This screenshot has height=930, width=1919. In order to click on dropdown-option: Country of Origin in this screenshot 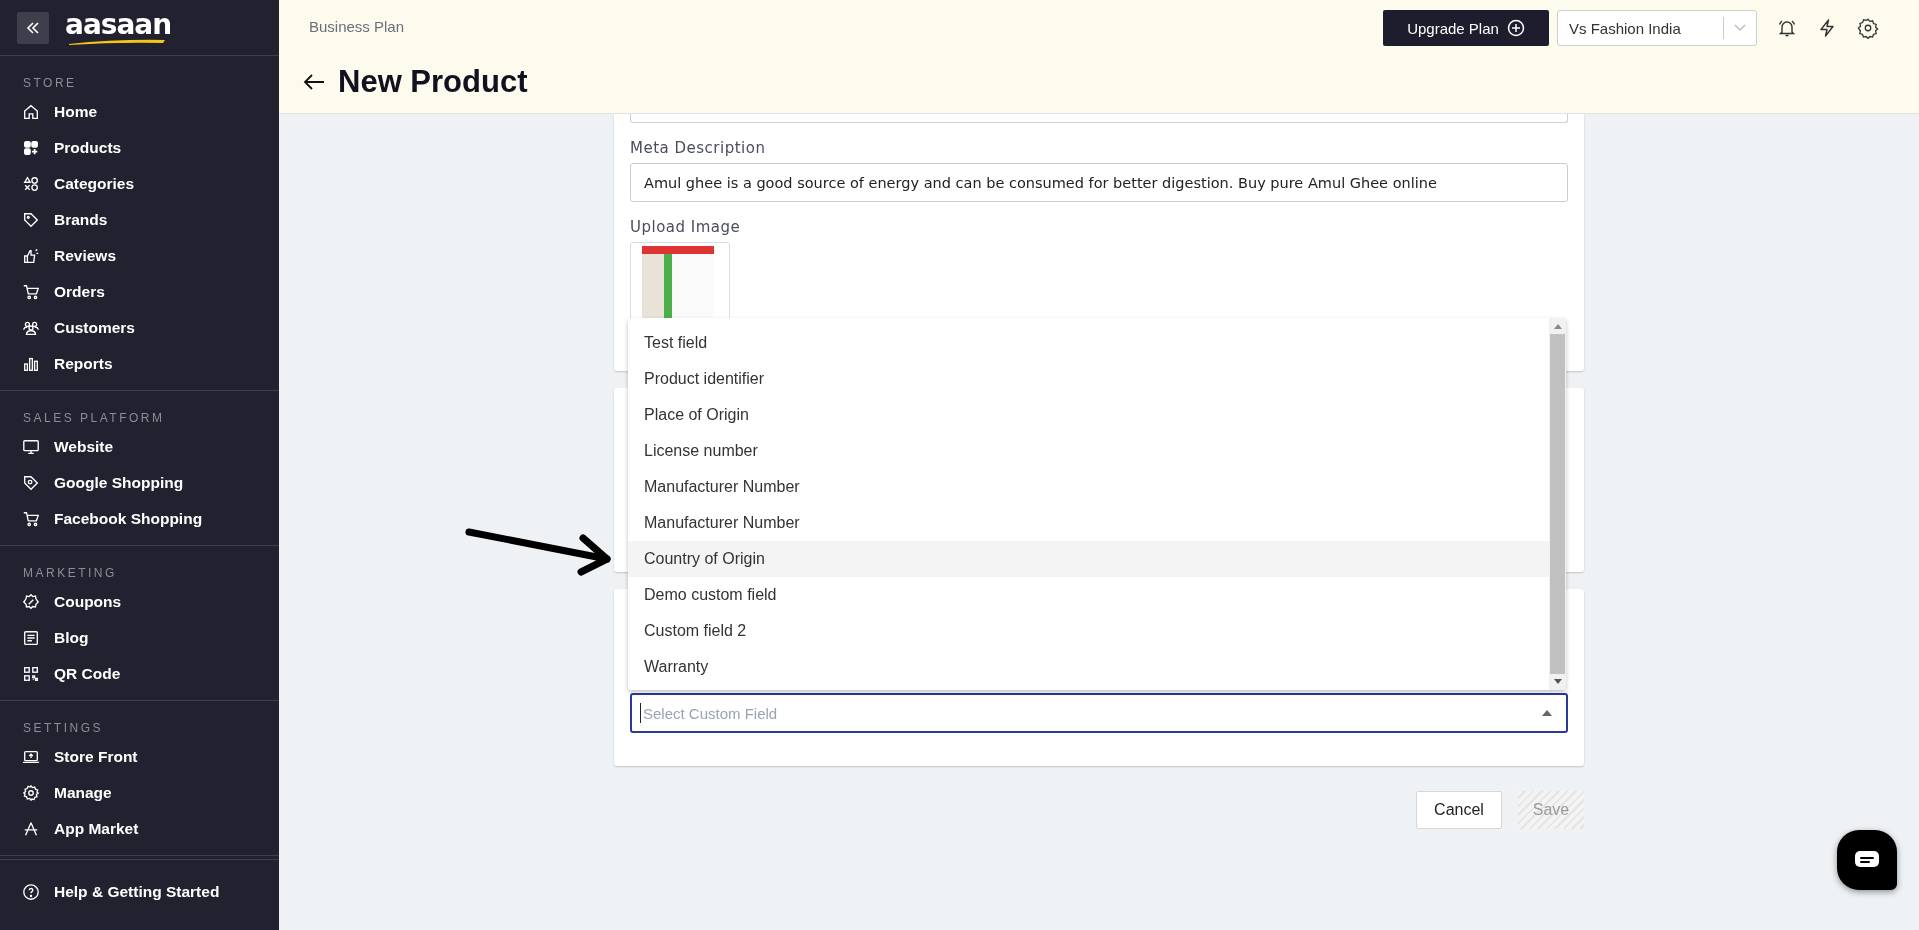, I will do `click(1088, 559)`.